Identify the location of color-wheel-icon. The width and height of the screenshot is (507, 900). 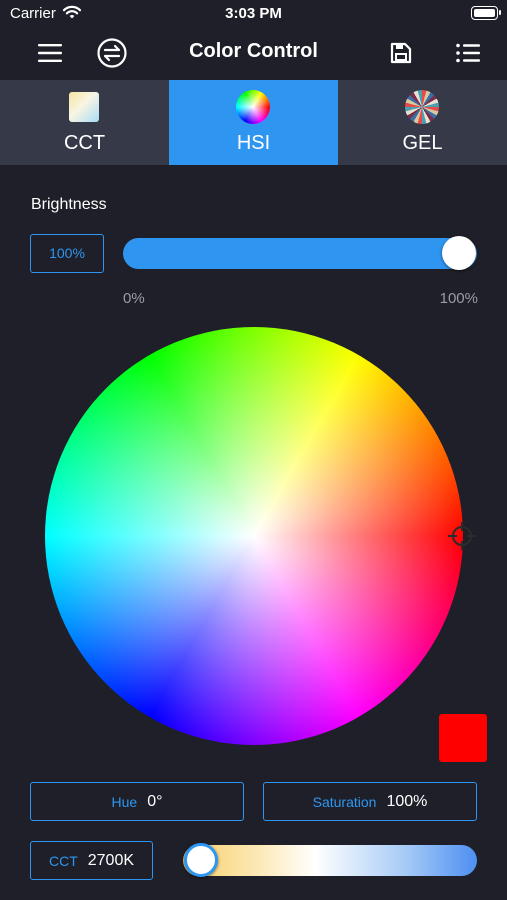
(253, 107).